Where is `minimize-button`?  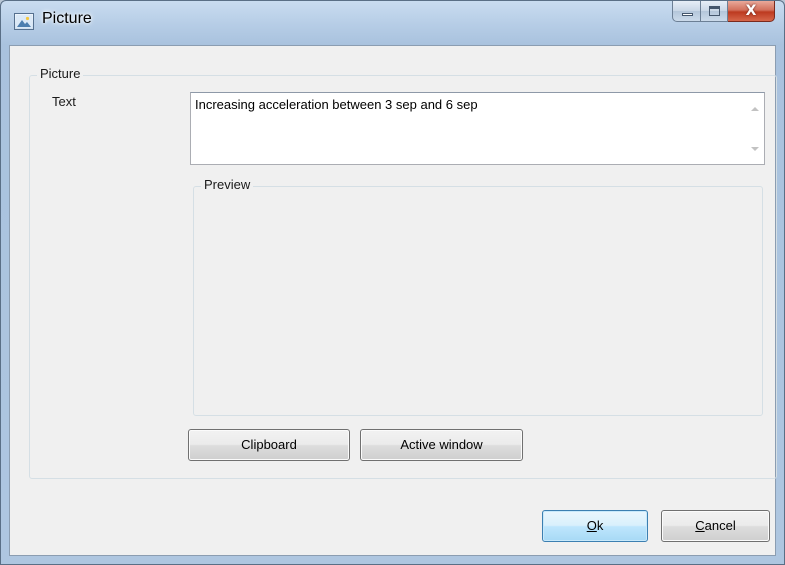
minimize-button is located at coordinates (686, 11).